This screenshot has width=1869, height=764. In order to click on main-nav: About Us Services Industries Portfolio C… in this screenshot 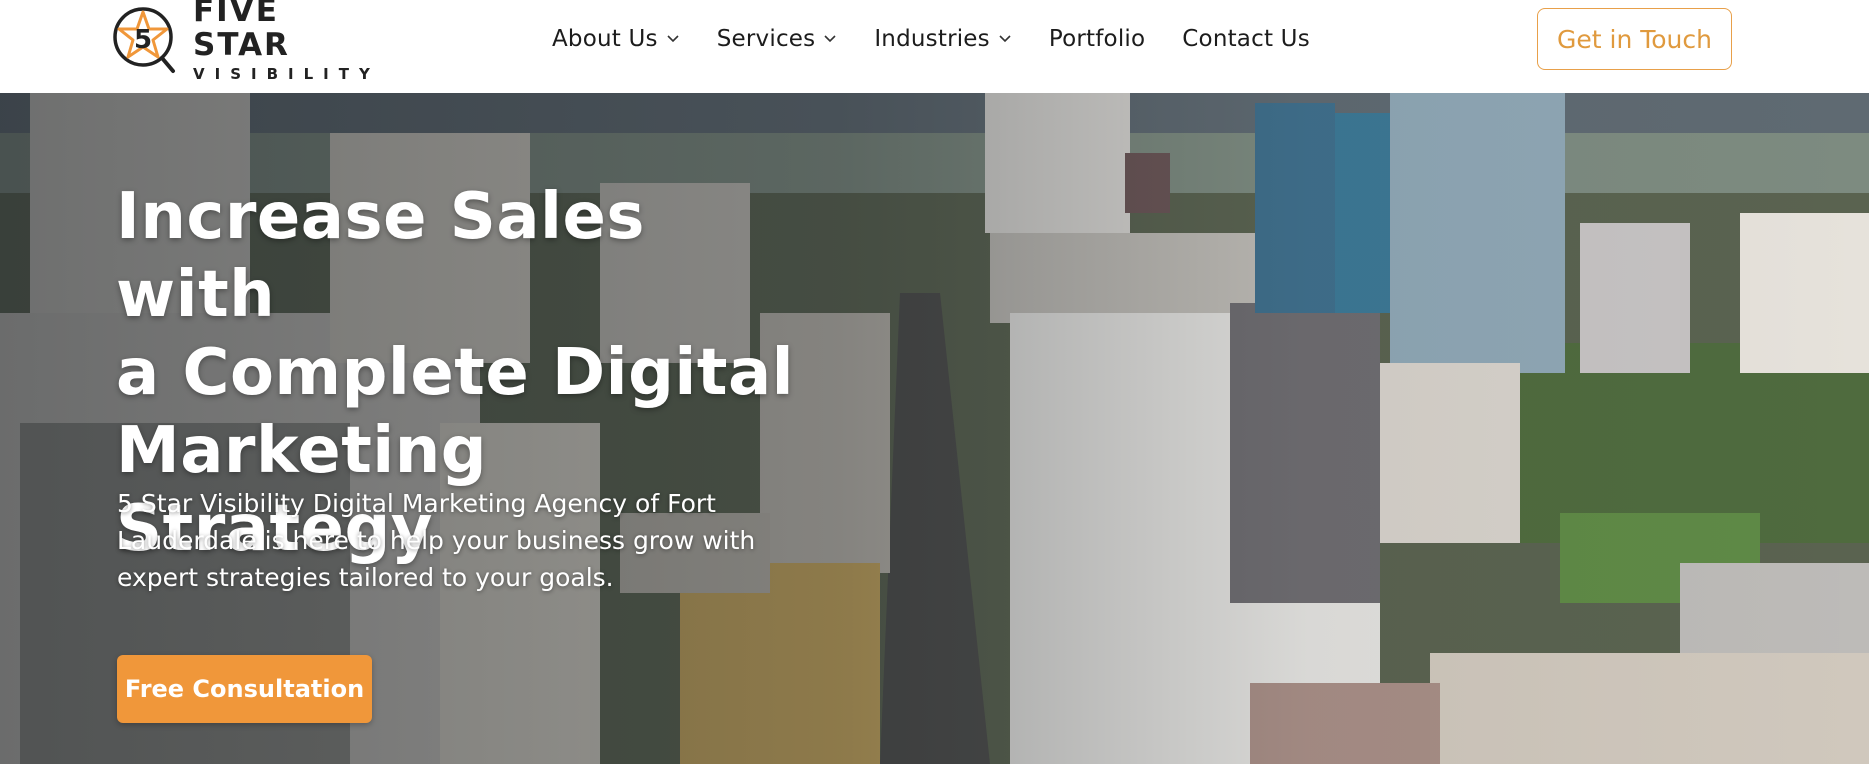, I will do `click(949, 39)`.